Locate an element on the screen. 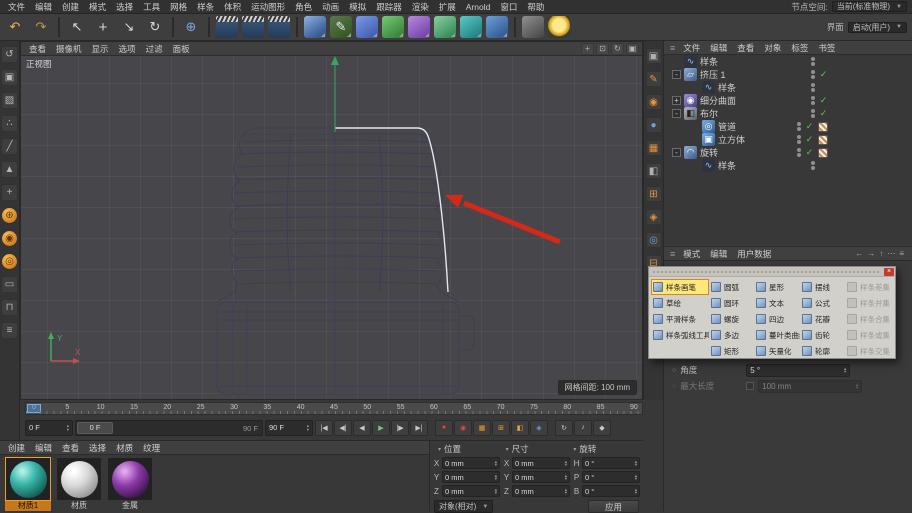 The width and height of the screenshot is (912, 513). scale-tool-icon: ↘ is located at coordinates (129, 27).